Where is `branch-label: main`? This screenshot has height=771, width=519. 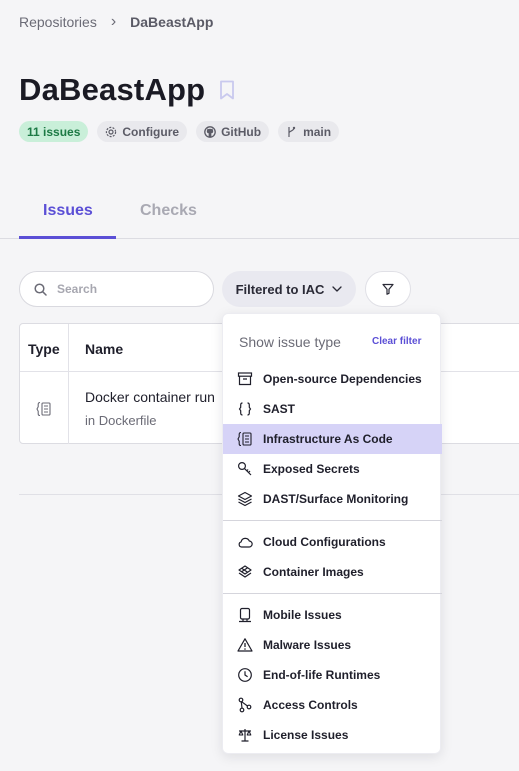 branch-label: main is located at coordinates (317, 131).